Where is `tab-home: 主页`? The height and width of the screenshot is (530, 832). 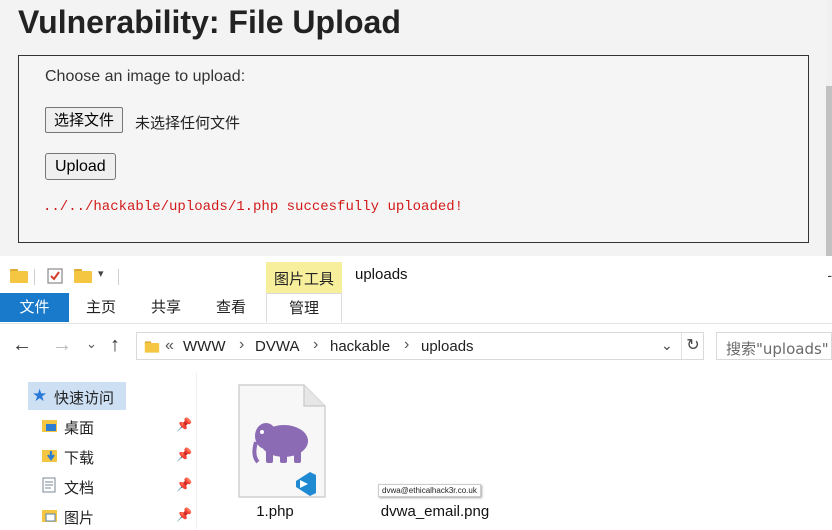
tab-home: 主页 is located at coordinates (101, 307).